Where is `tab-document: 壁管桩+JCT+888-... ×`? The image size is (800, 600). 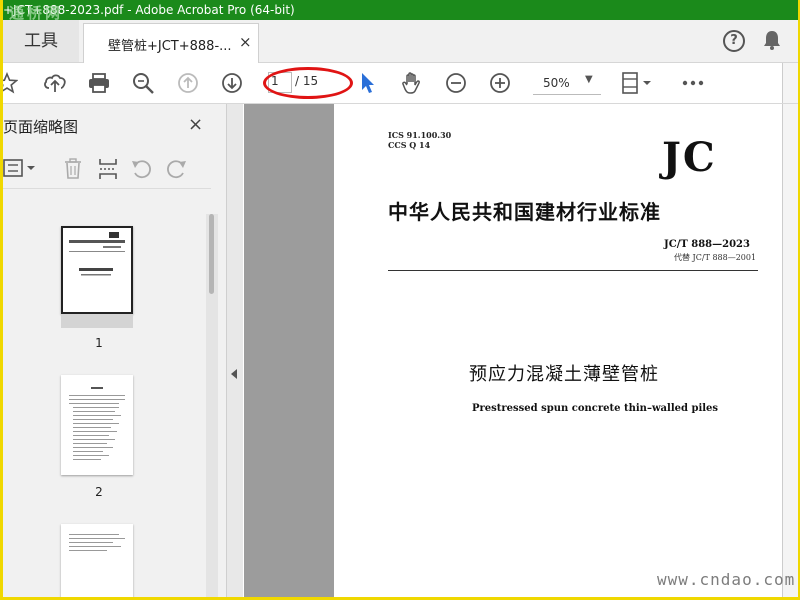 tab-document: 壁管桩+JCT+888-... × is located at coordinates (171, 43).